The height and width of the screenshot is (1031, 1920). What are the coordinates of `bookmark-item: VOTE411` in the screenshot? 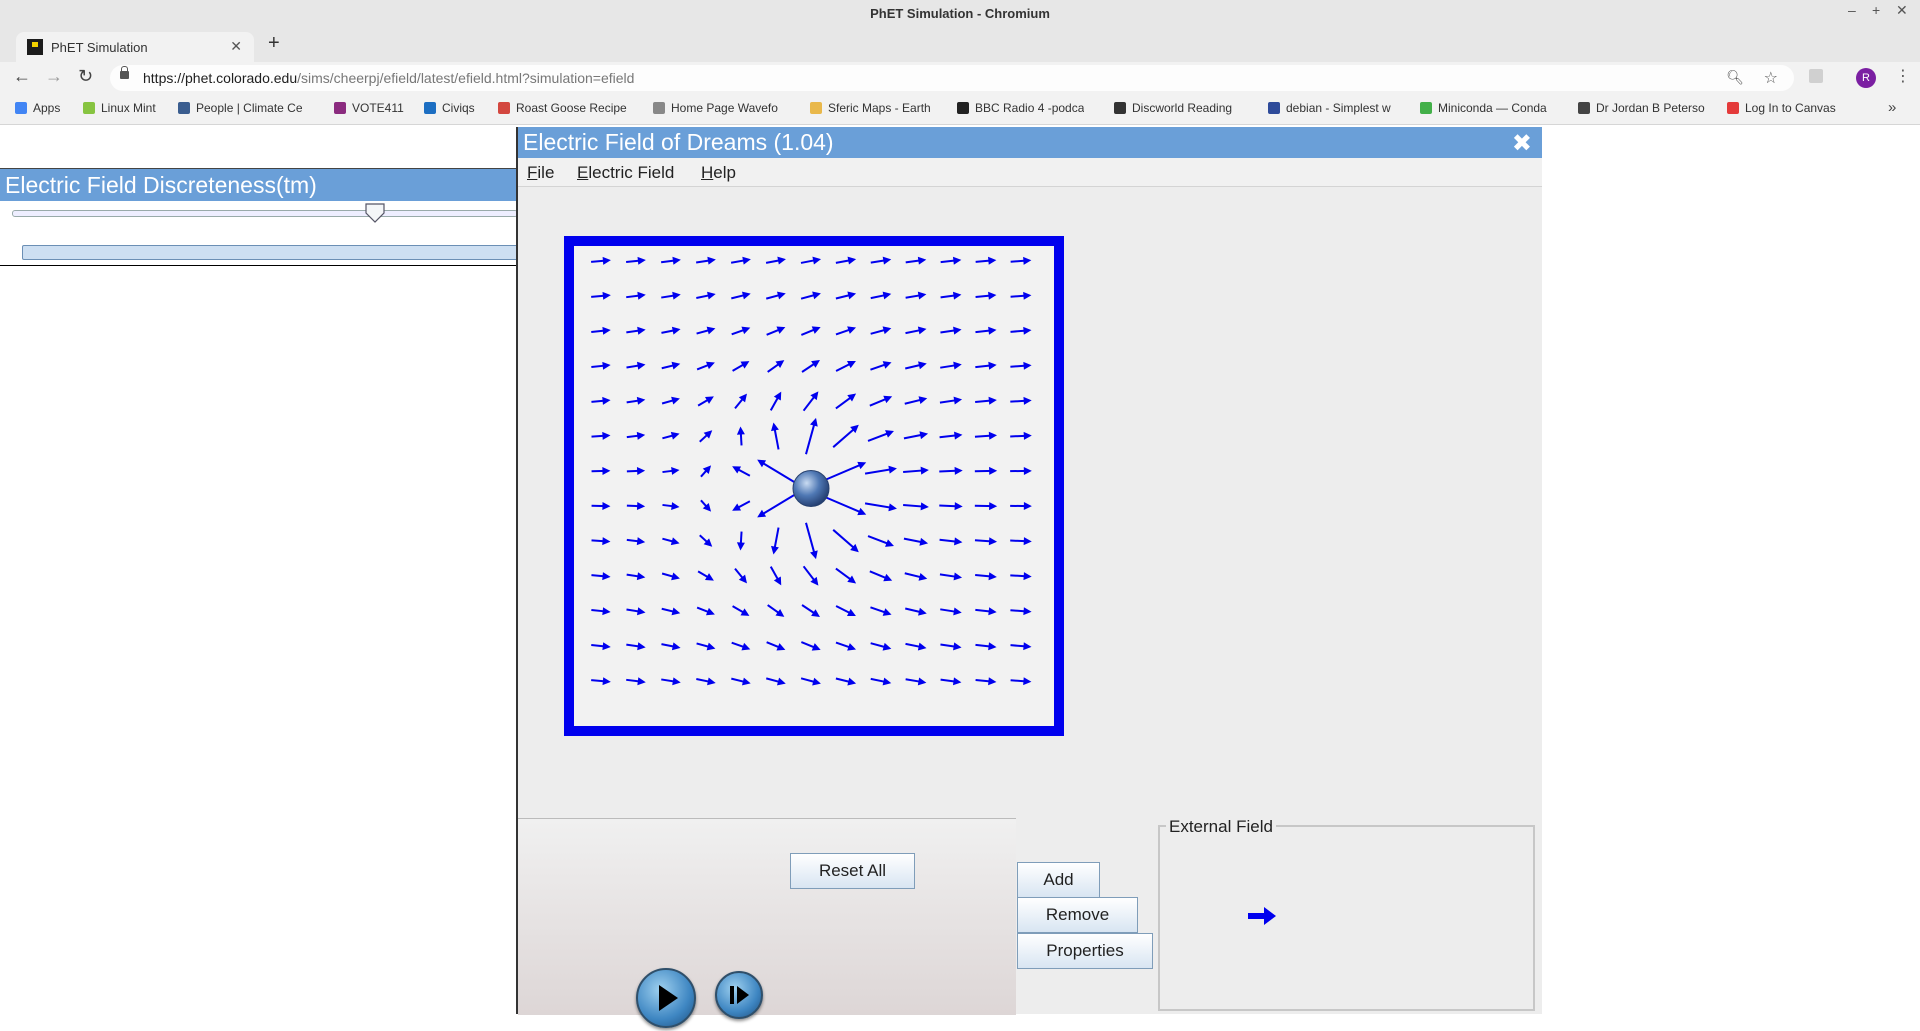 It's located at (369, 108).